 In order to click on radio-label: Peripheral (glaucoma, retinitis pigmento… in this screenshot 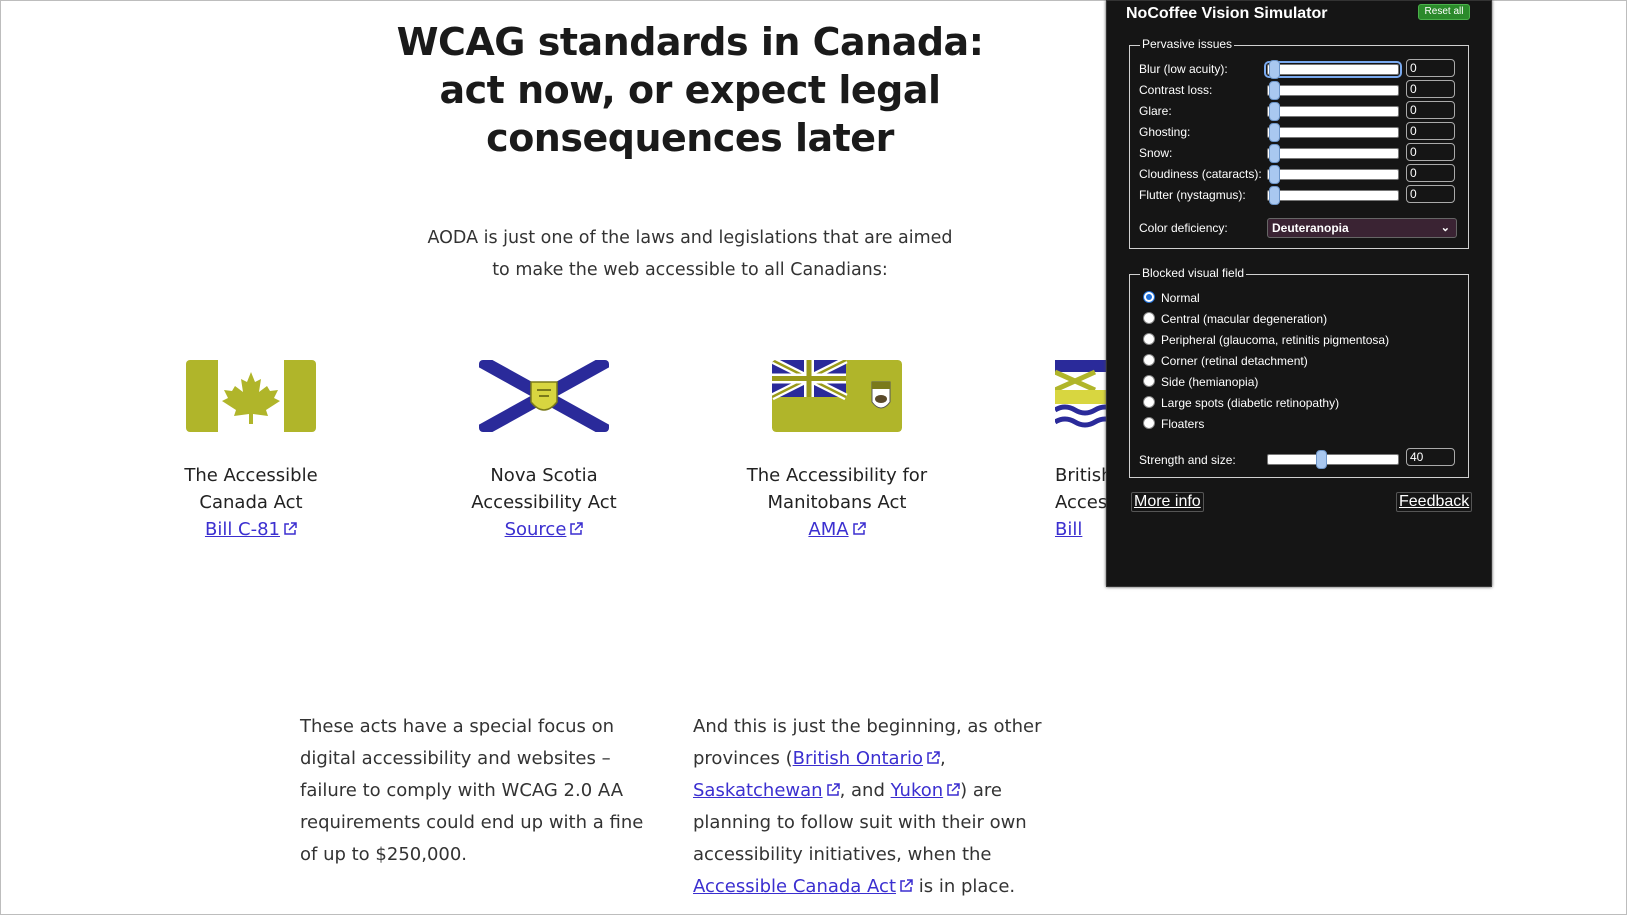, I will do `click(1275, 340)`.